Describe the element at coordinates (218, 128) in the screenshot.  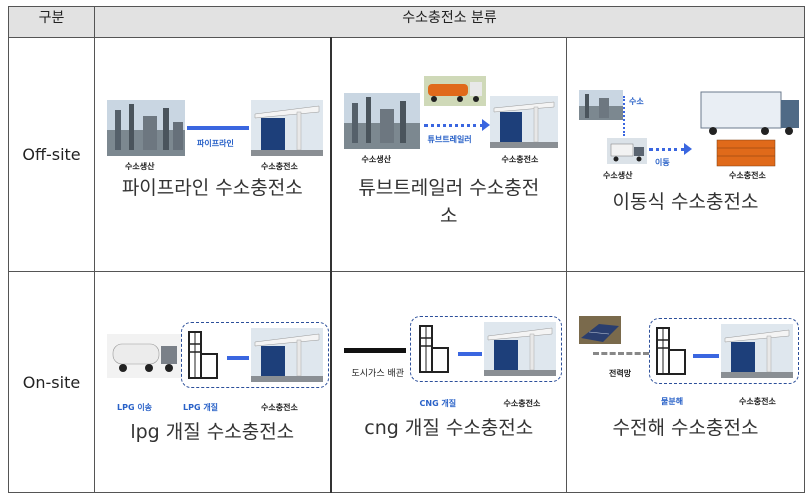
I see `pipeline-connector` at that location.